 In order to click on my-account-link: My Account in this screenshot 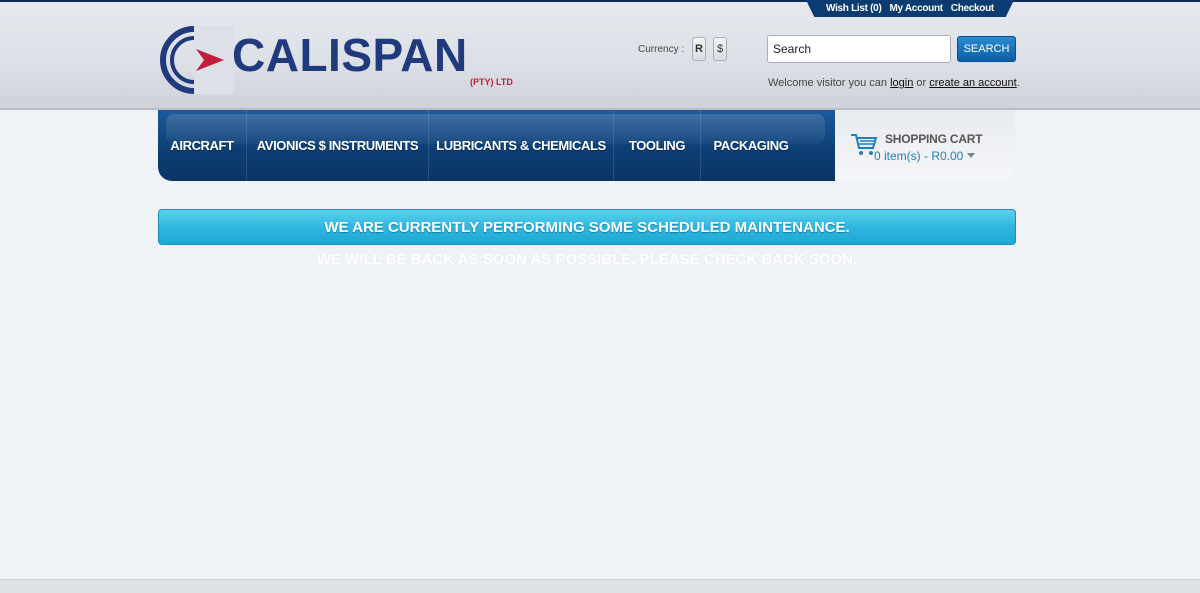, I will do `click(916, 8)`.